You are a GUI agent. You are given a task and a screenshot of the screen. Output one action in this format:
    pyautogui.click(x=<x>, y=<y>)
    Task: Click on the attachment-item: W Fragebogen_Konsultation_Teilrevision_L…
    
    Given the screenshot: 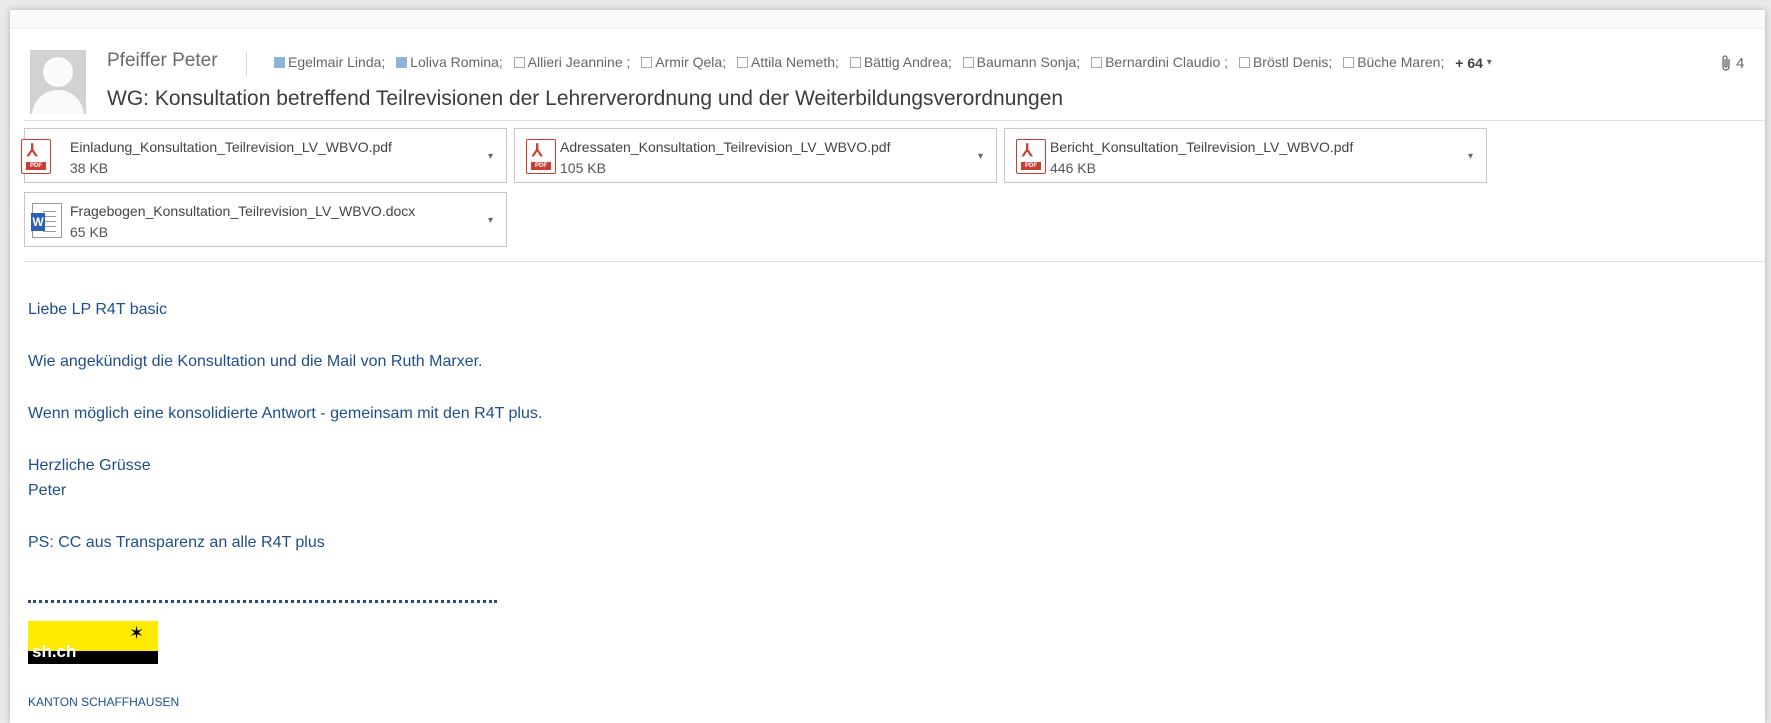 What is the action you would take?
    pyautogui.click(x=265, y=219)
    